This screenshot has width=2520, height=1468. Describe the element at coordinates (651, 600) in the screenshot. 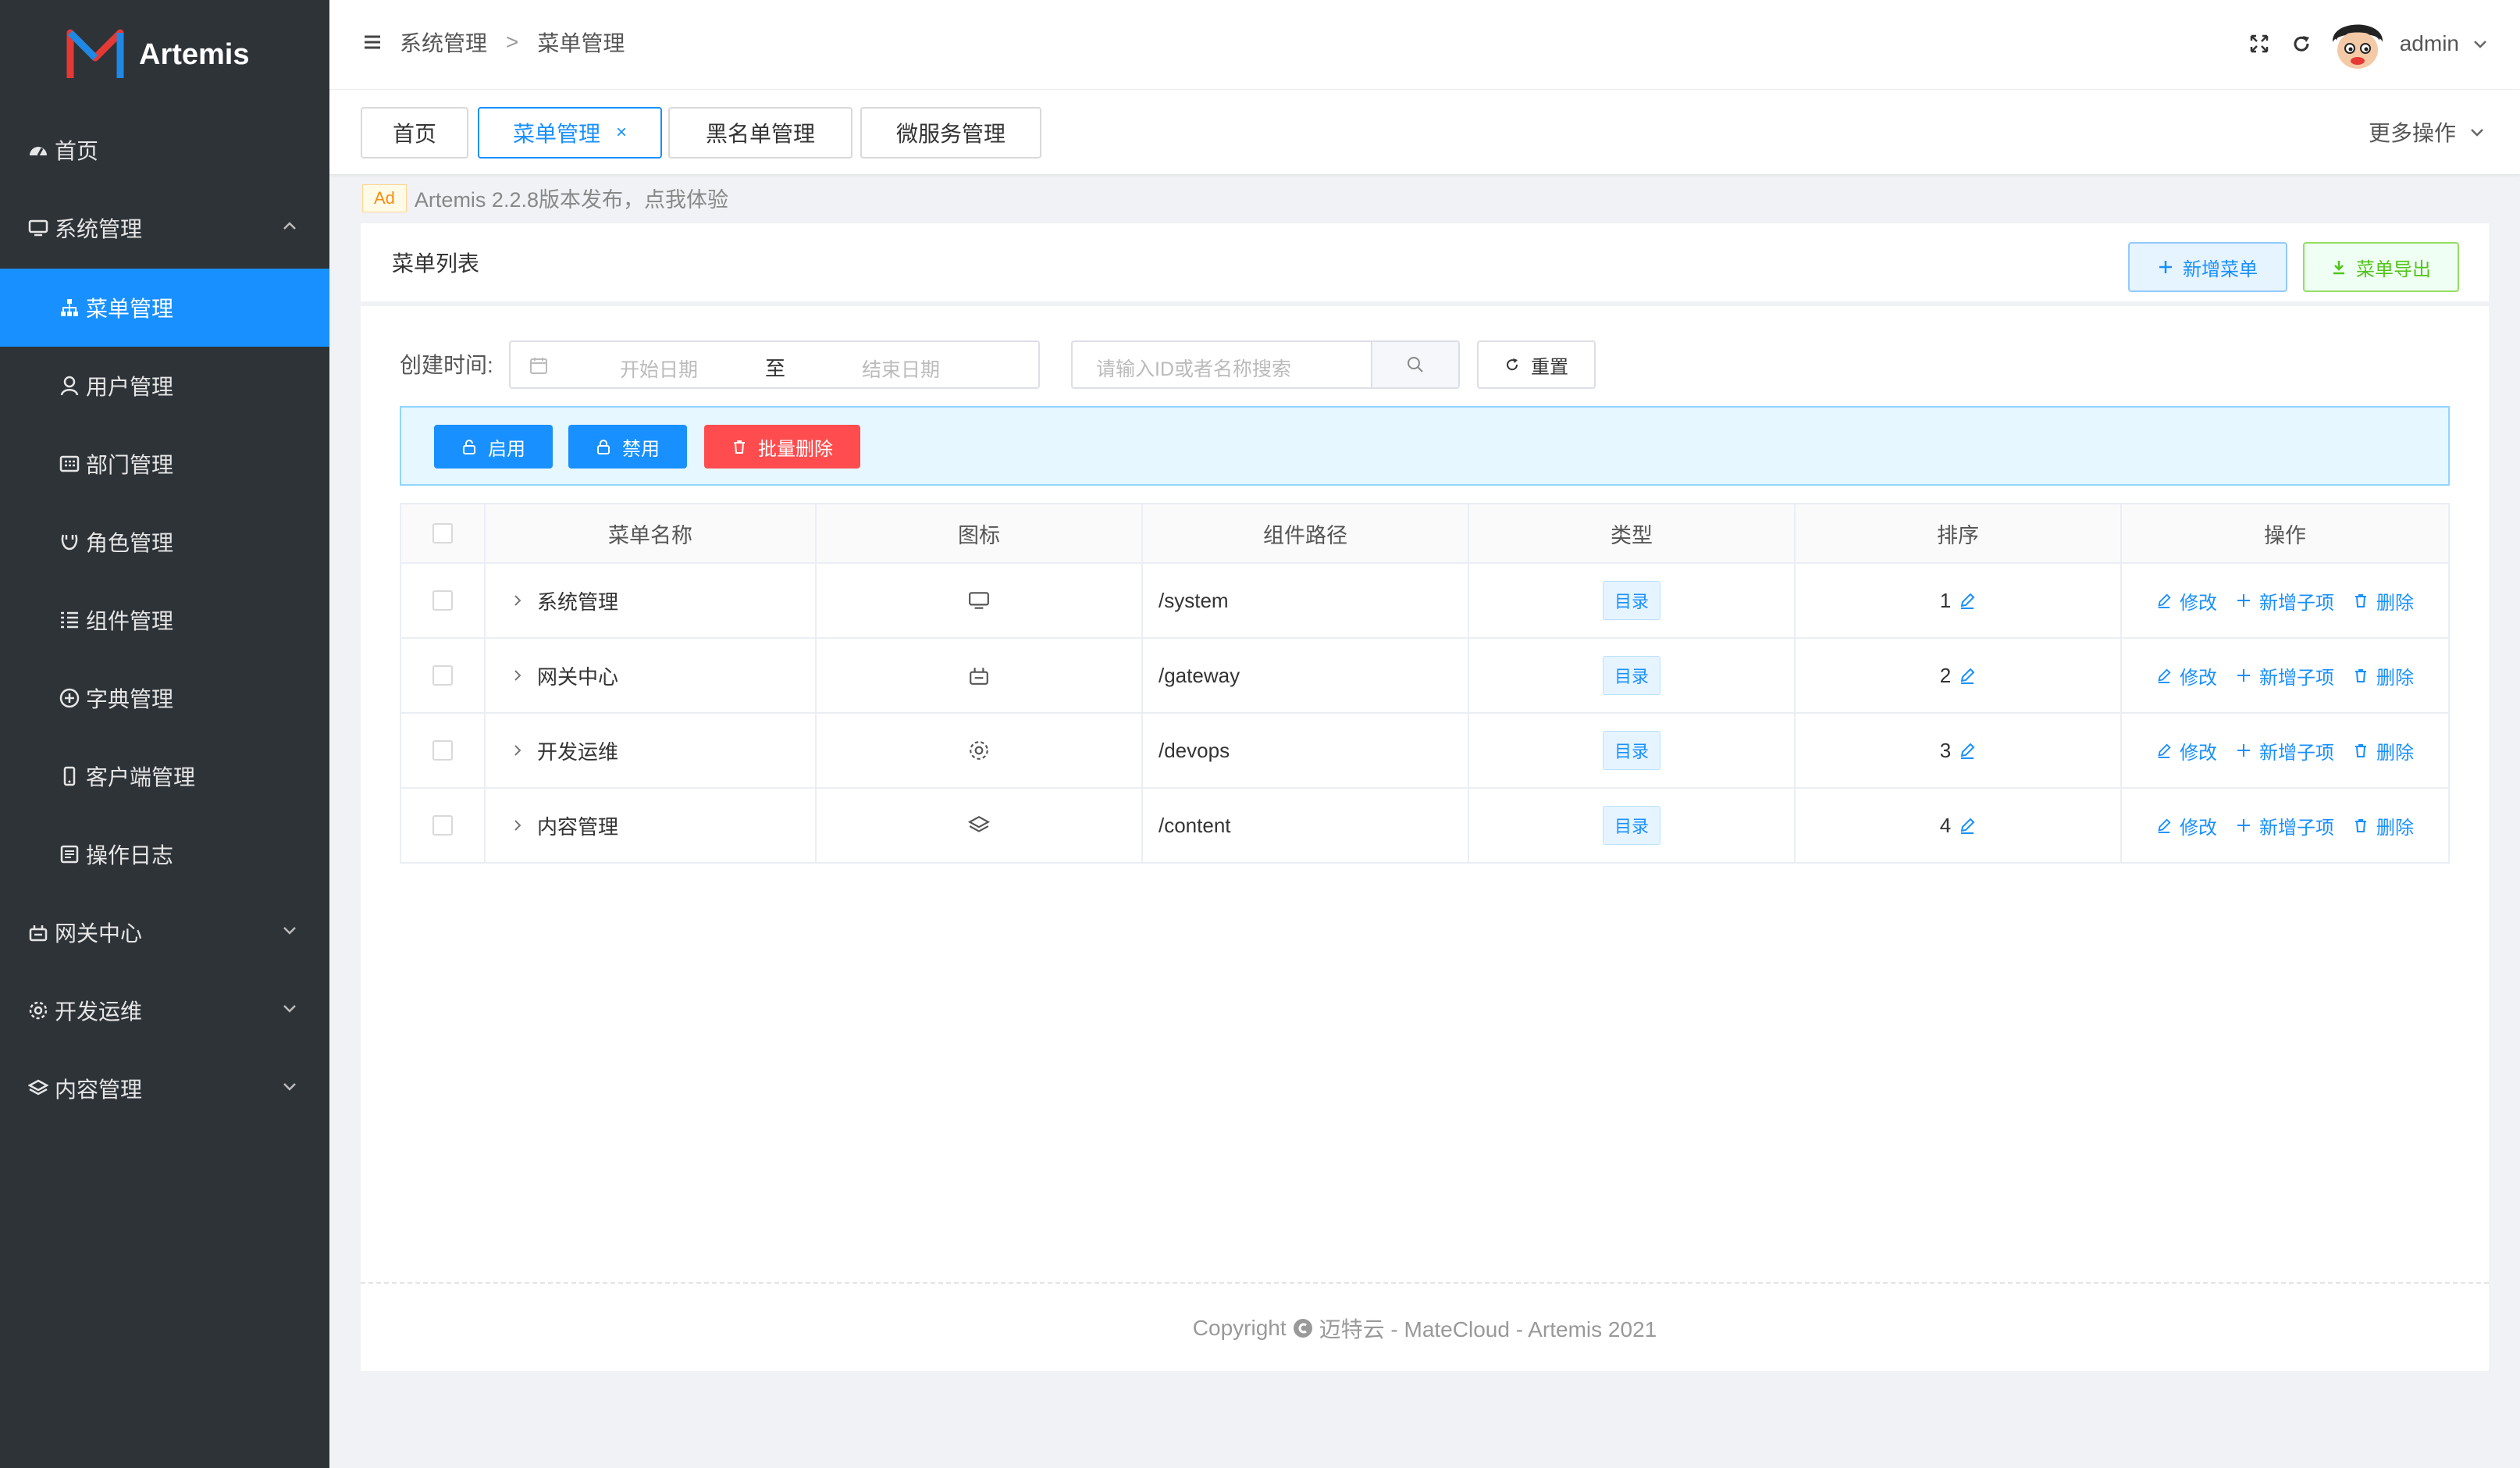

I see `menu-name-cell: 系统管理` at that location.